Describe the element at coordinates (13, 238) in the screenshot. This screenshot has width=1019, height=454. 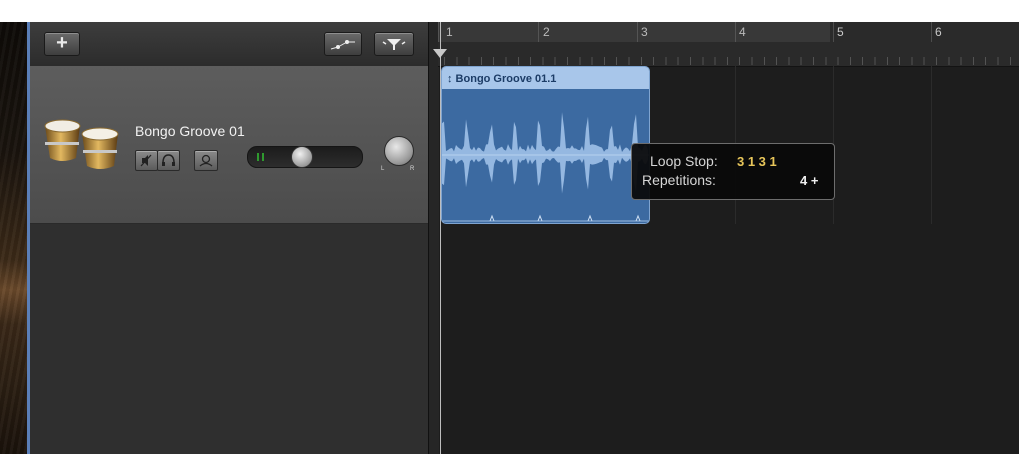
I see `library-wood-panel` at that location.